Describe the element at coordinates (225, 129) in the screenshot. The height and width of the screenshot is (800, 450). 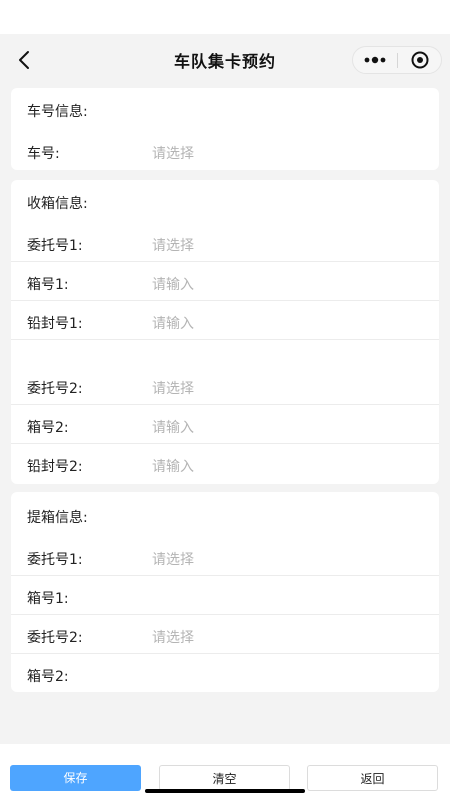
I see `truck-info-card: 车号信息: 车号: 请选择` at that location.